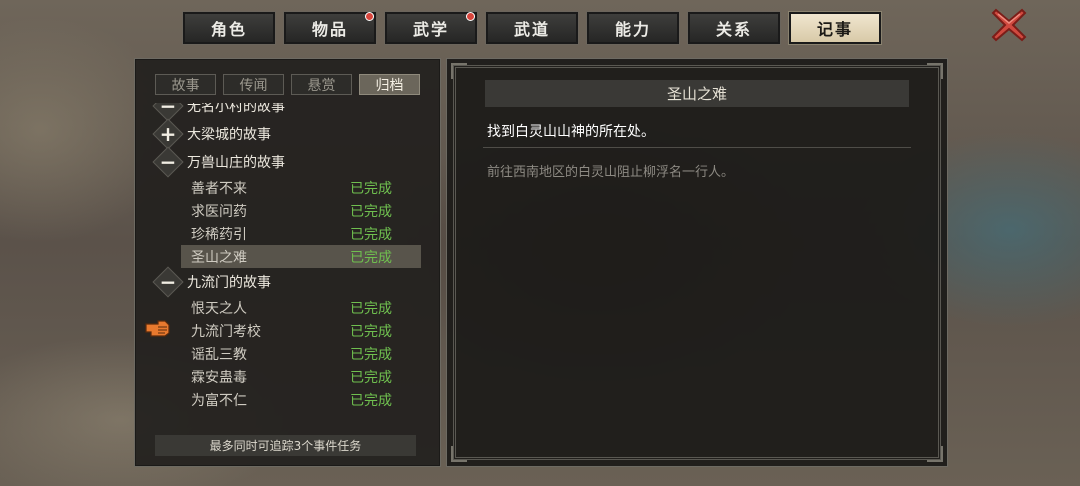  I want to click on tab-label: 武道, so click(531, 29).